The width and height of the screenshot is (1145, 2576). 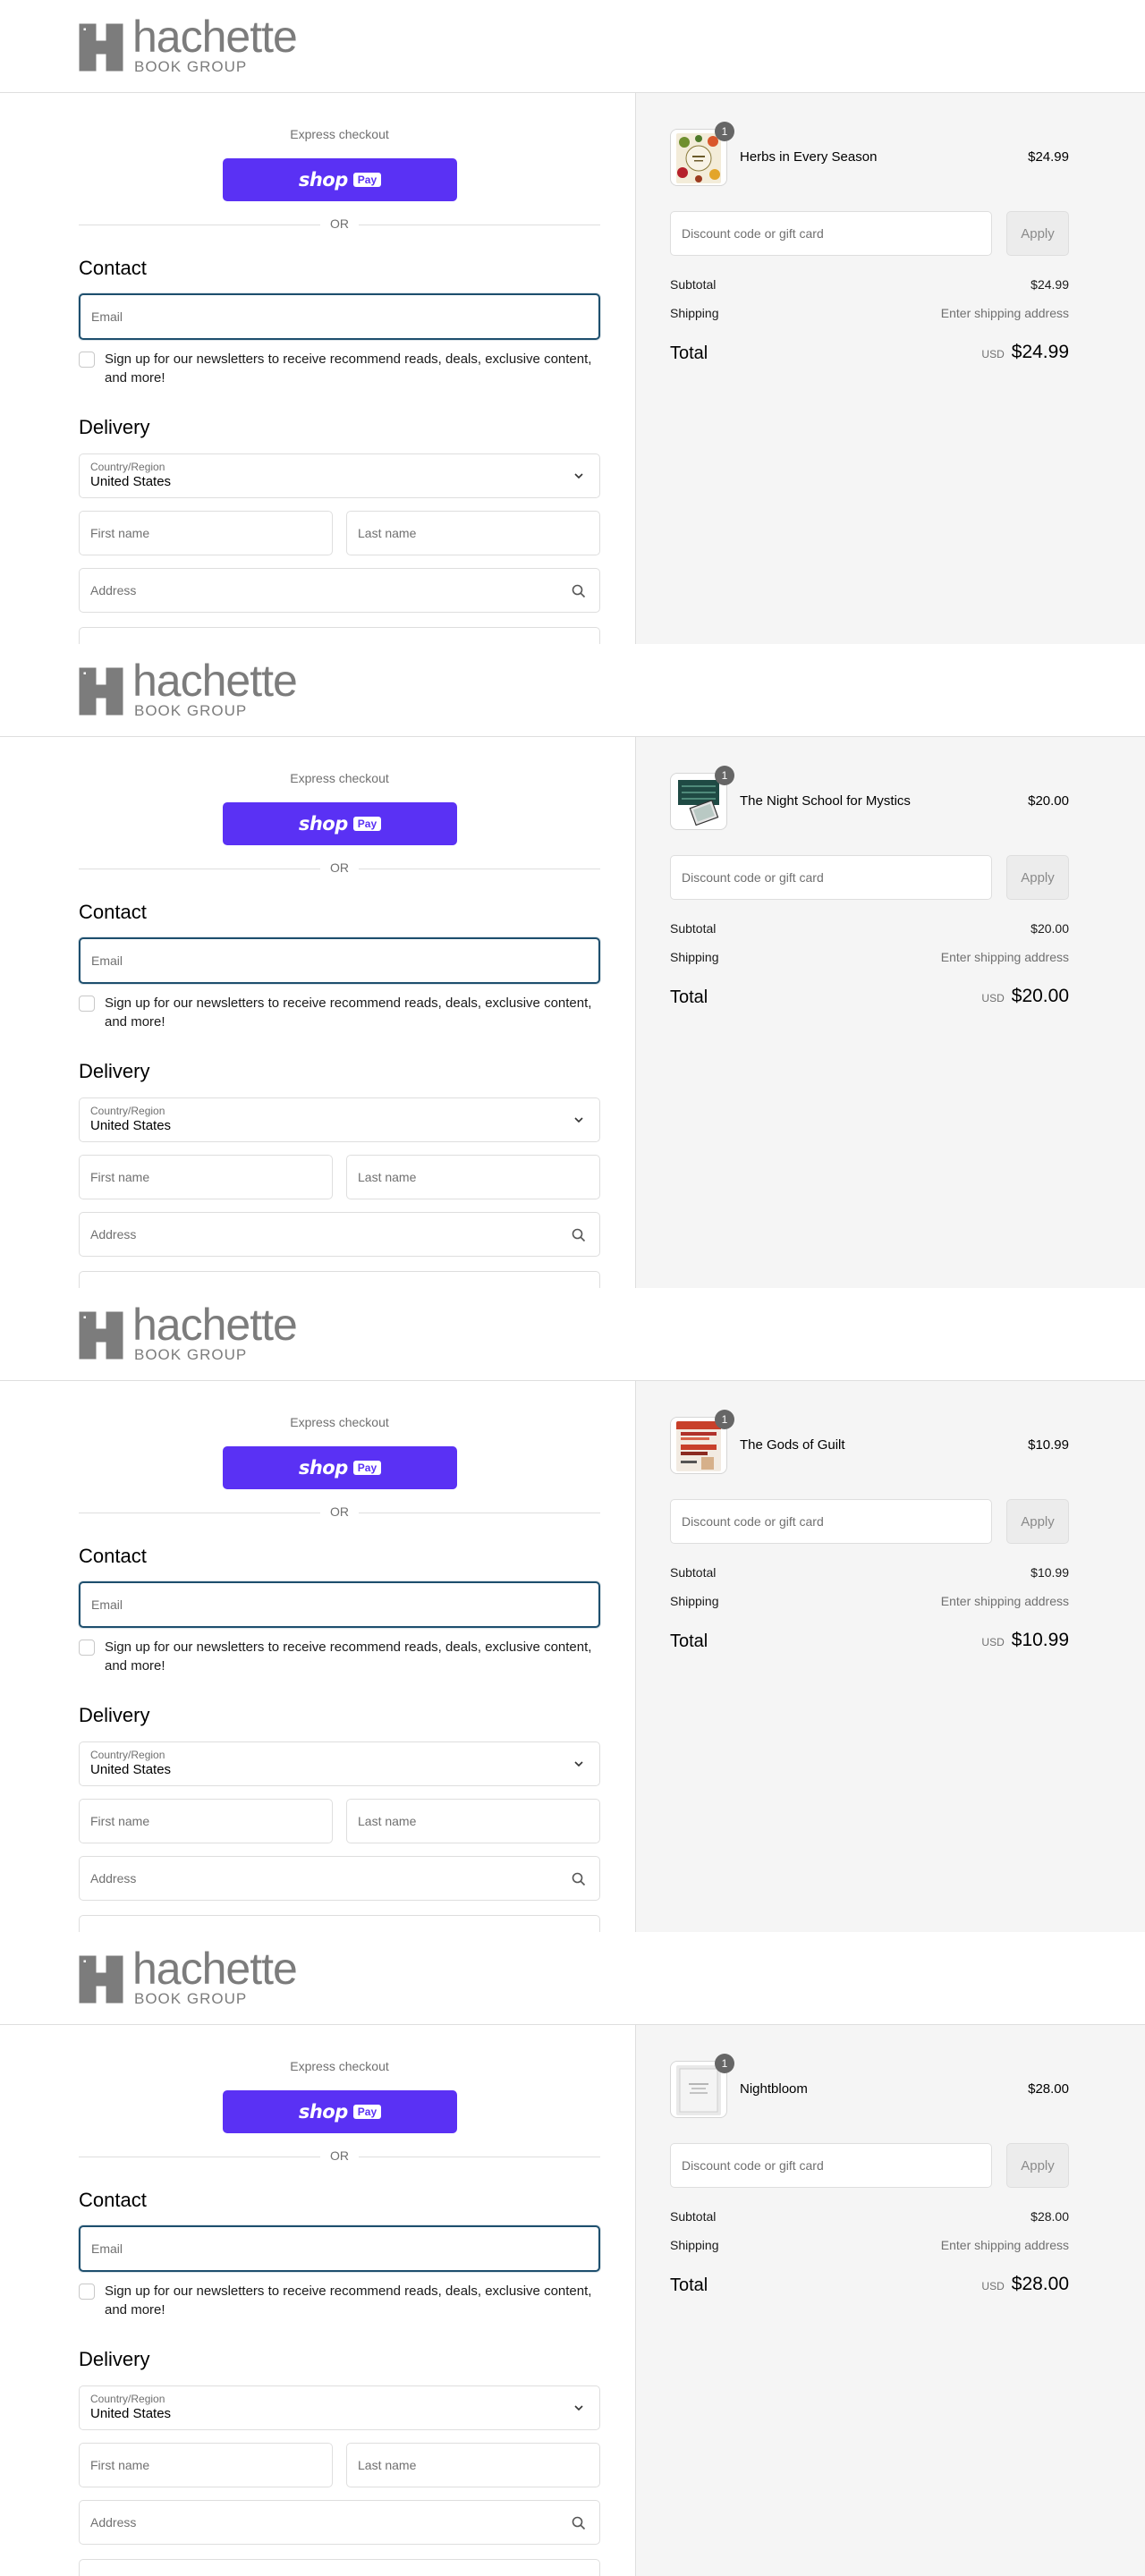 What do you see at coordinates (1004, 2245) in the screenshot?
I see `shipping-value: Enter shipping address` at bounding box center [1004, 2245].